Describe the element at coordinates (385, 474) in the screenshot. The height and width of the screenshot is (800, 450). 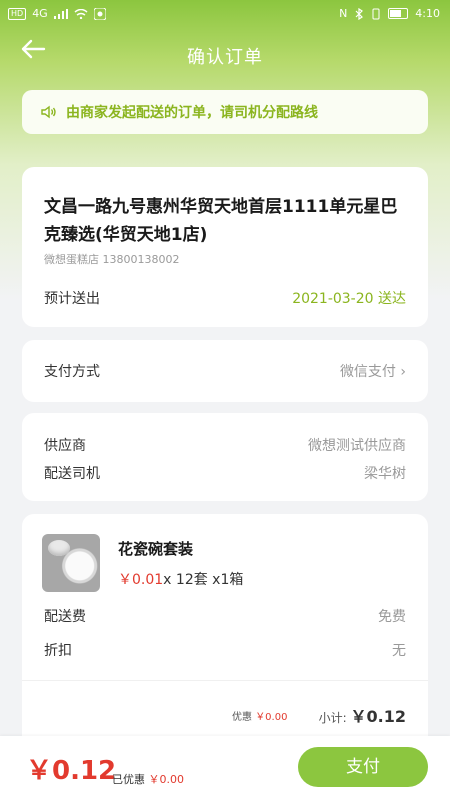
I see `driver-value: 梁华树` at that location.